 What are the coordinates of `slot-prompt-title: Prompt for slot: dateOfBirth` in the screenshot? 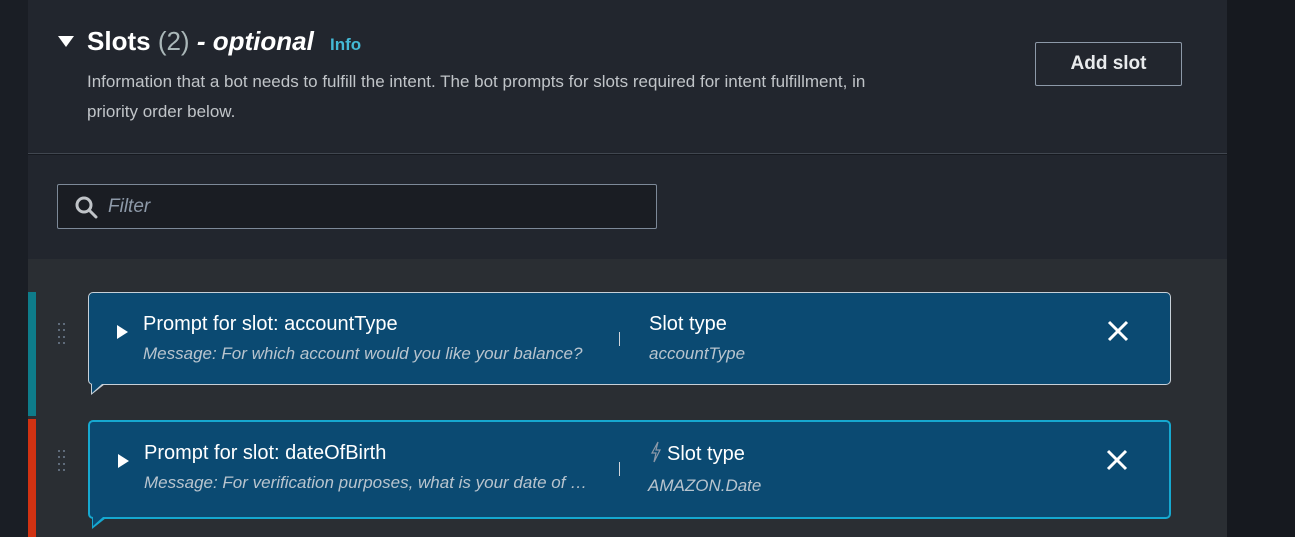 It's located at (265, 453).